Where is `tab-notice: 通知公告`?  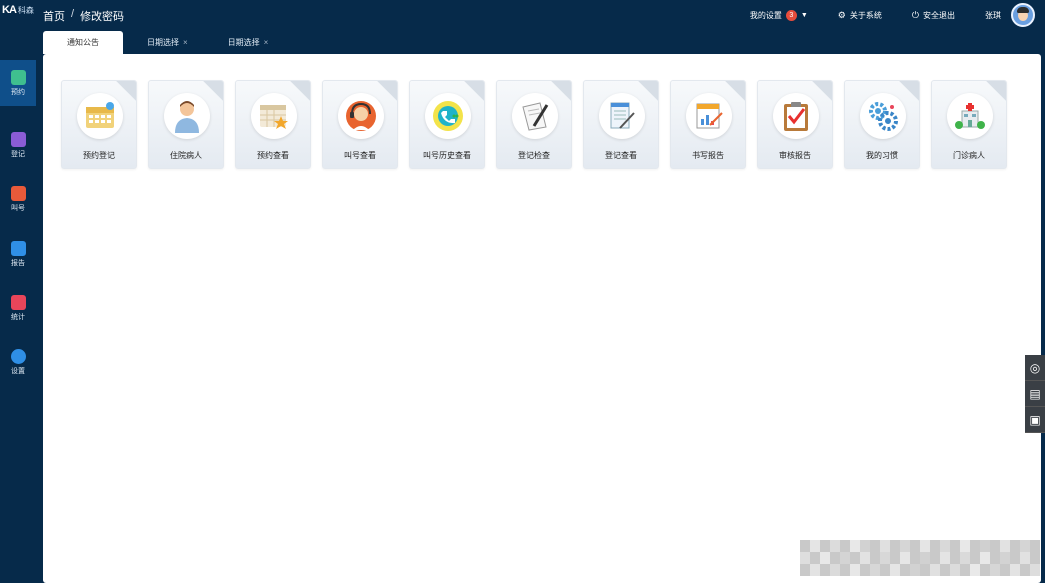 tab-notice: 通知公告 is located at coordinates (83, 42).